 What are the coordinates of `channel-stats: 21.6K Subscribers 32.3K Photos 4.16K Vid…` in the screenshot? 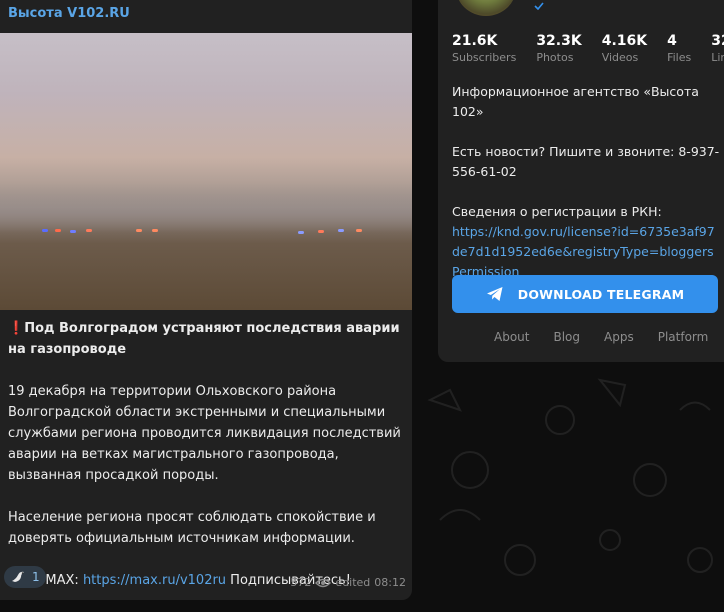 It's located at (588, 48).